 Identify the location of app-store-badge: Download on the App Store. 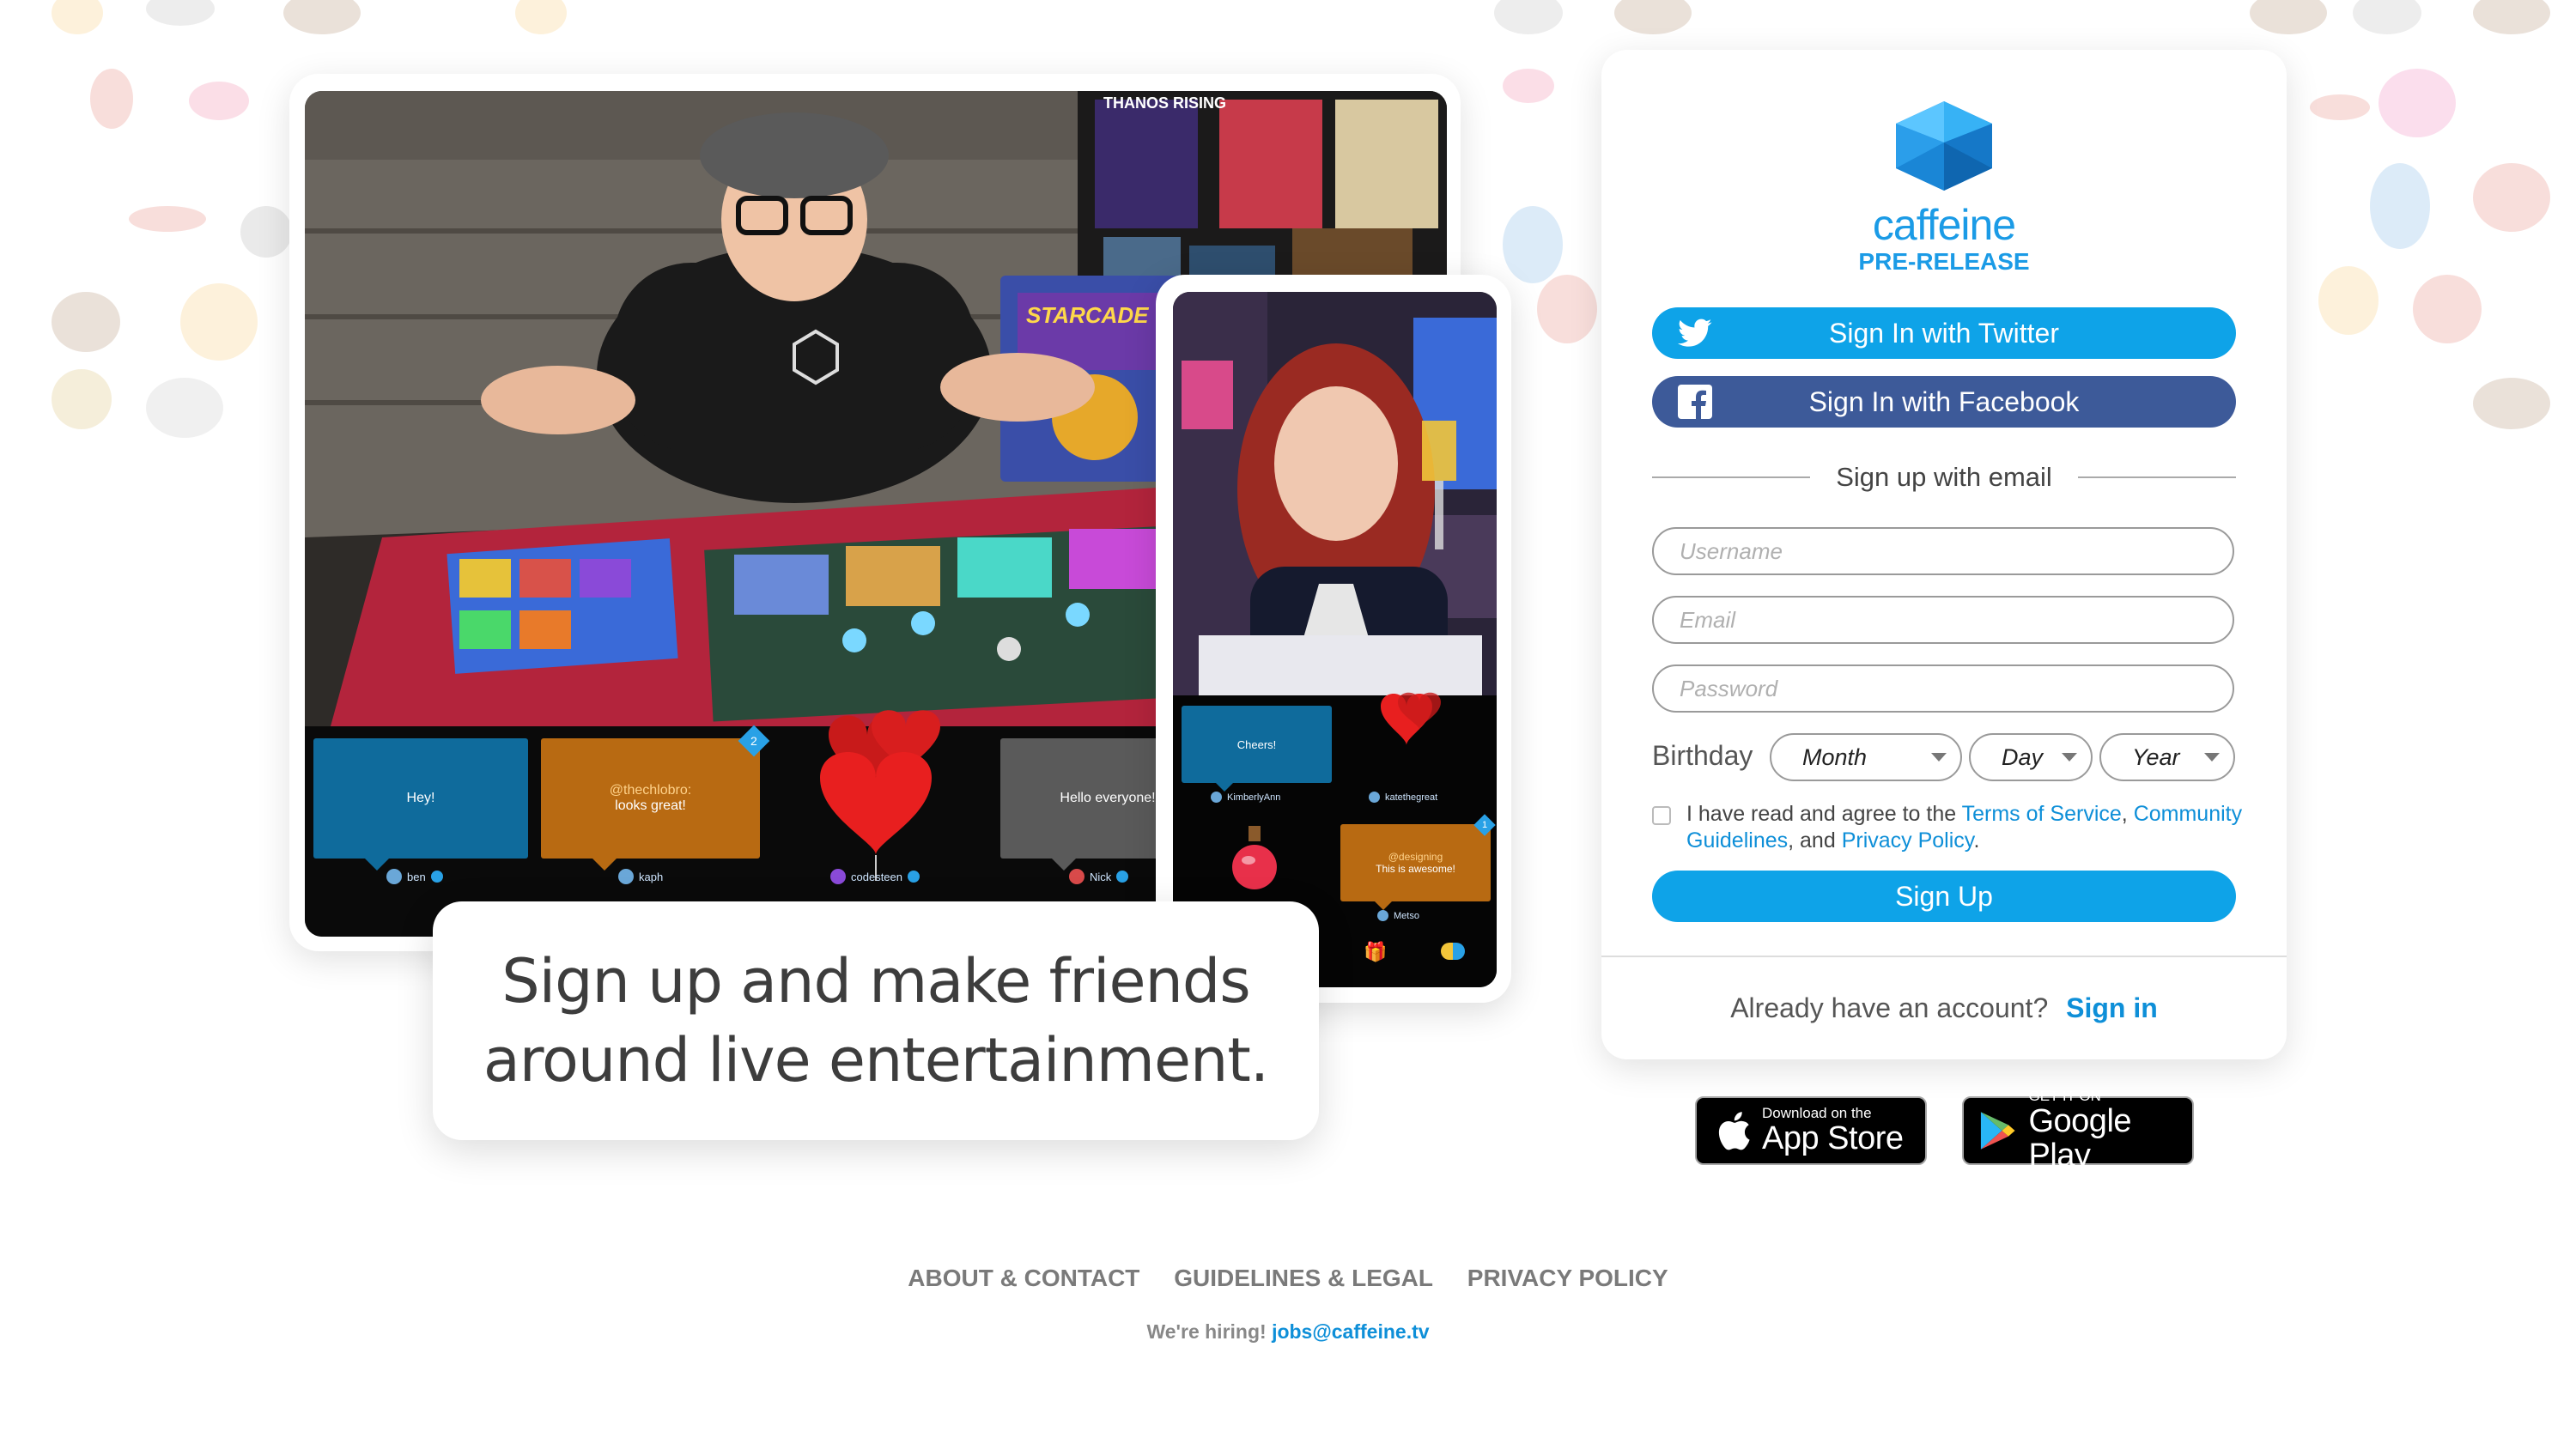
(1811, 1130).